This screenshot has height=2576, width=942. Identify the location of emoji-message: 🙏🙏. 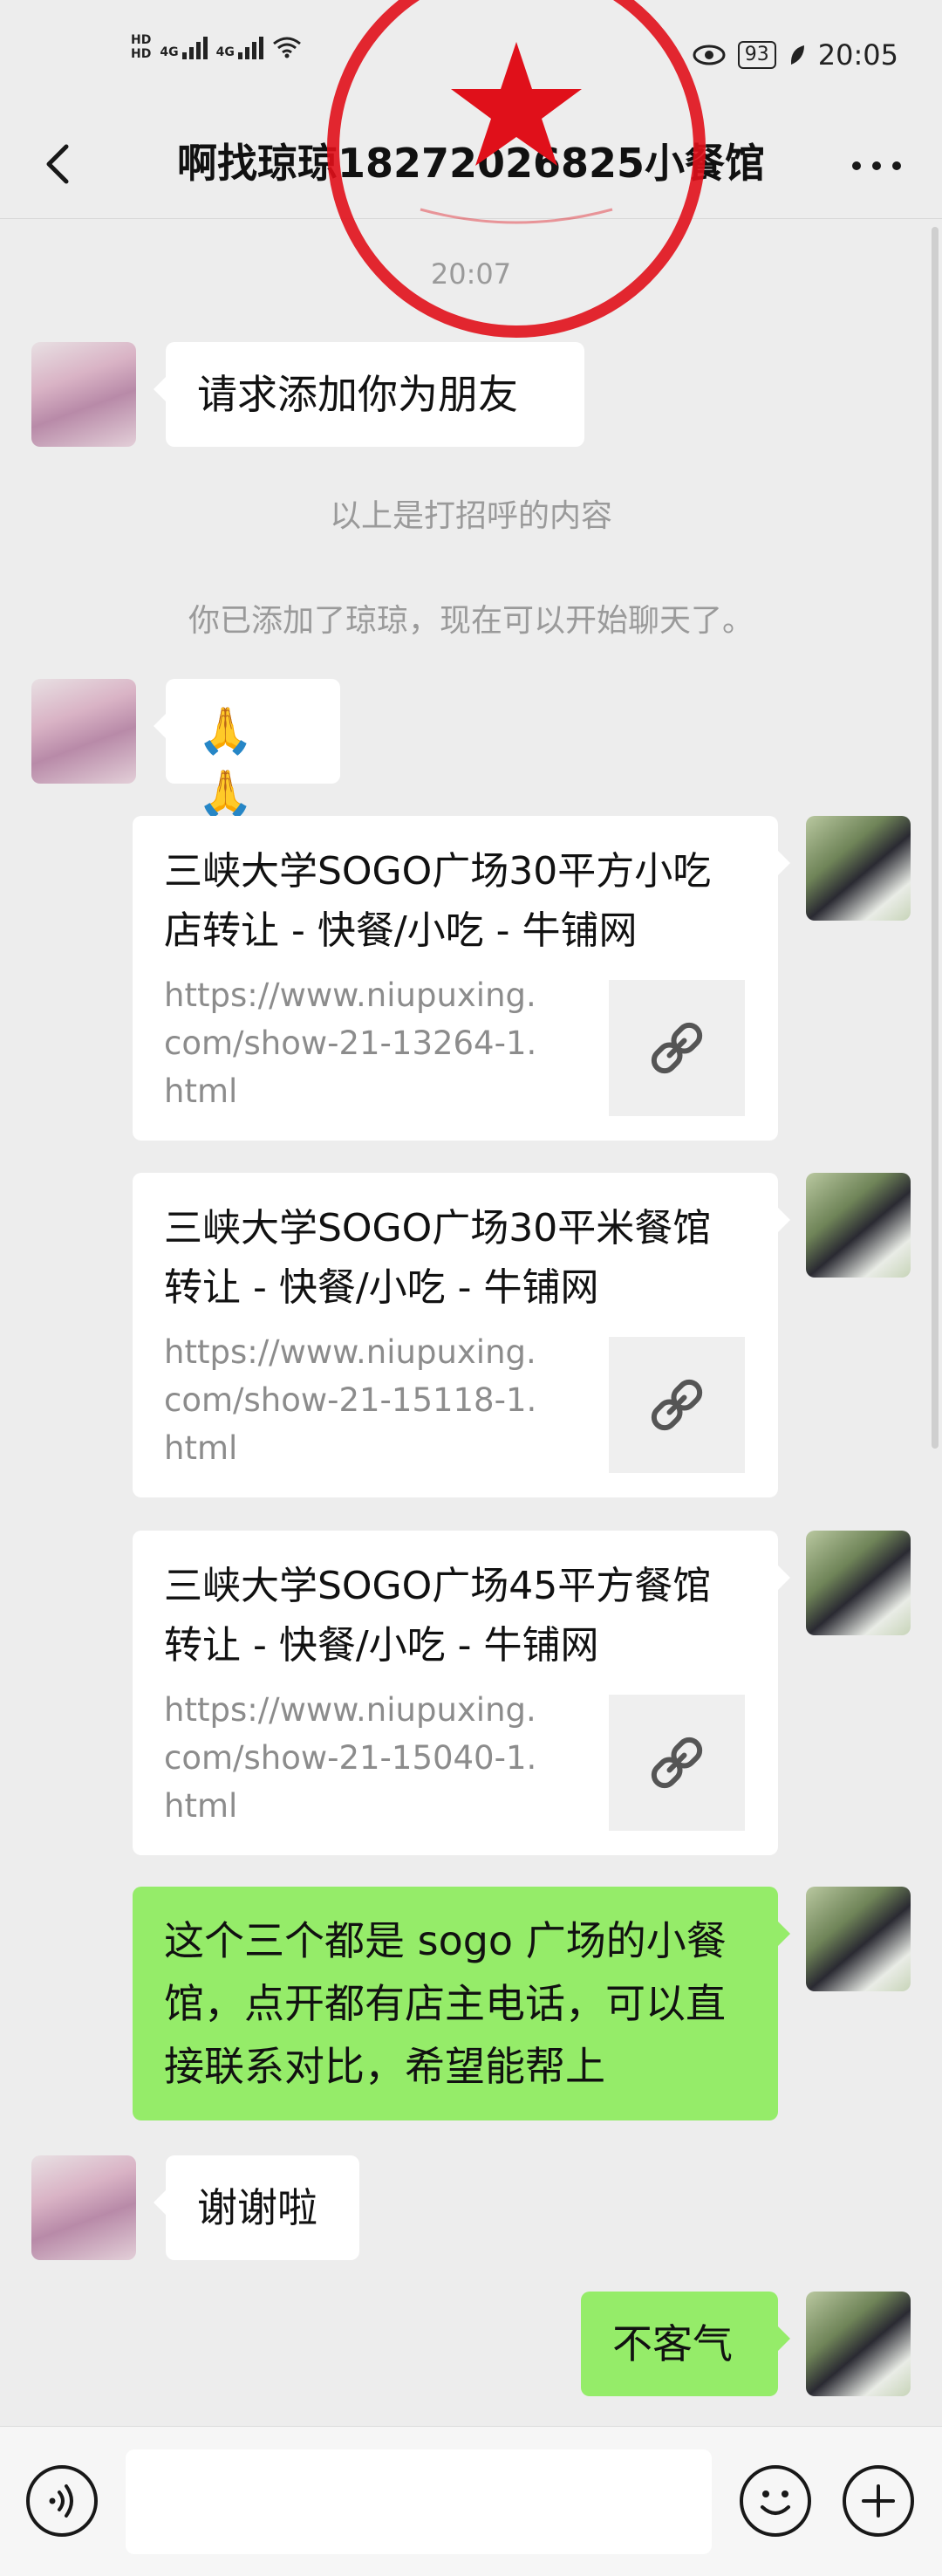
(247, 749).